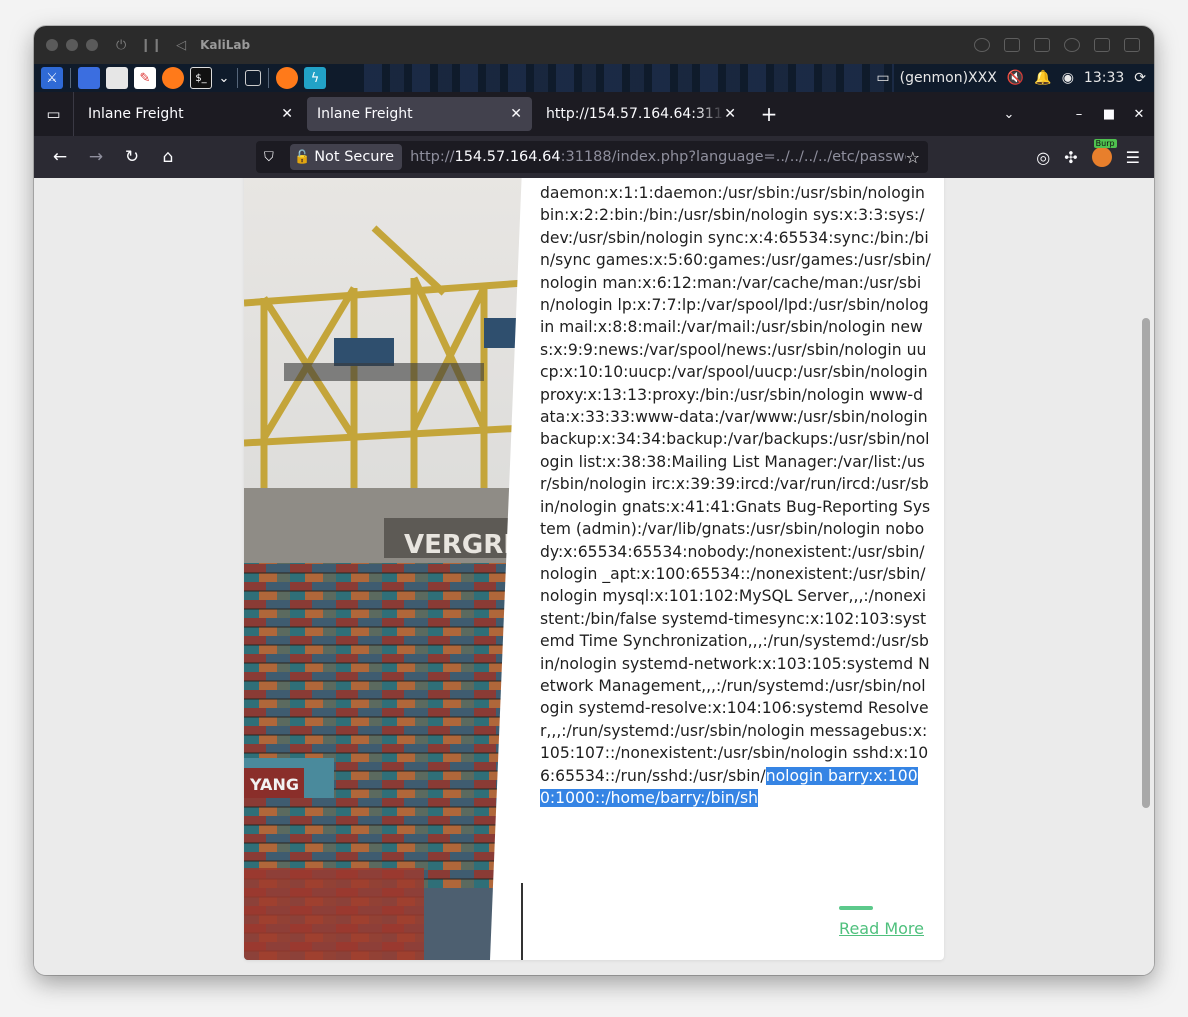  Describe the element at coordinates (1068, 78) in the screenshot. I see `power-manager-icon: ◉` at that location.